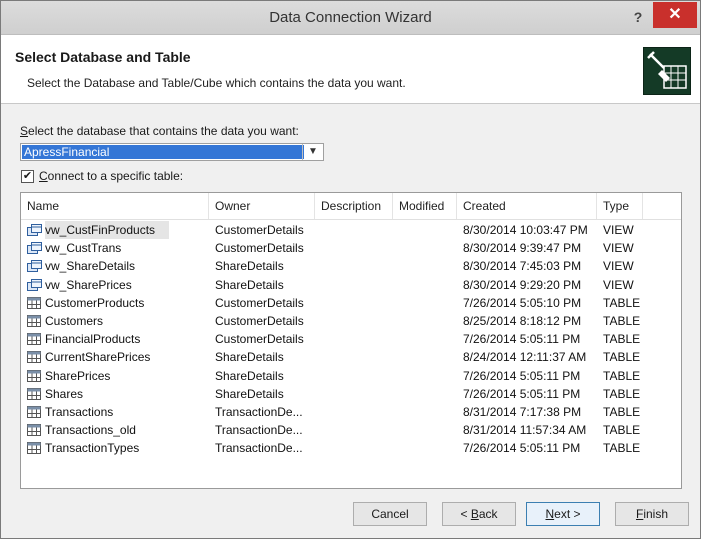 The image size is (701, 539). What do you see at coordinates (563, 514) in the screenshot?
I see `next-button: Next >` at bounding box center [563, 514].